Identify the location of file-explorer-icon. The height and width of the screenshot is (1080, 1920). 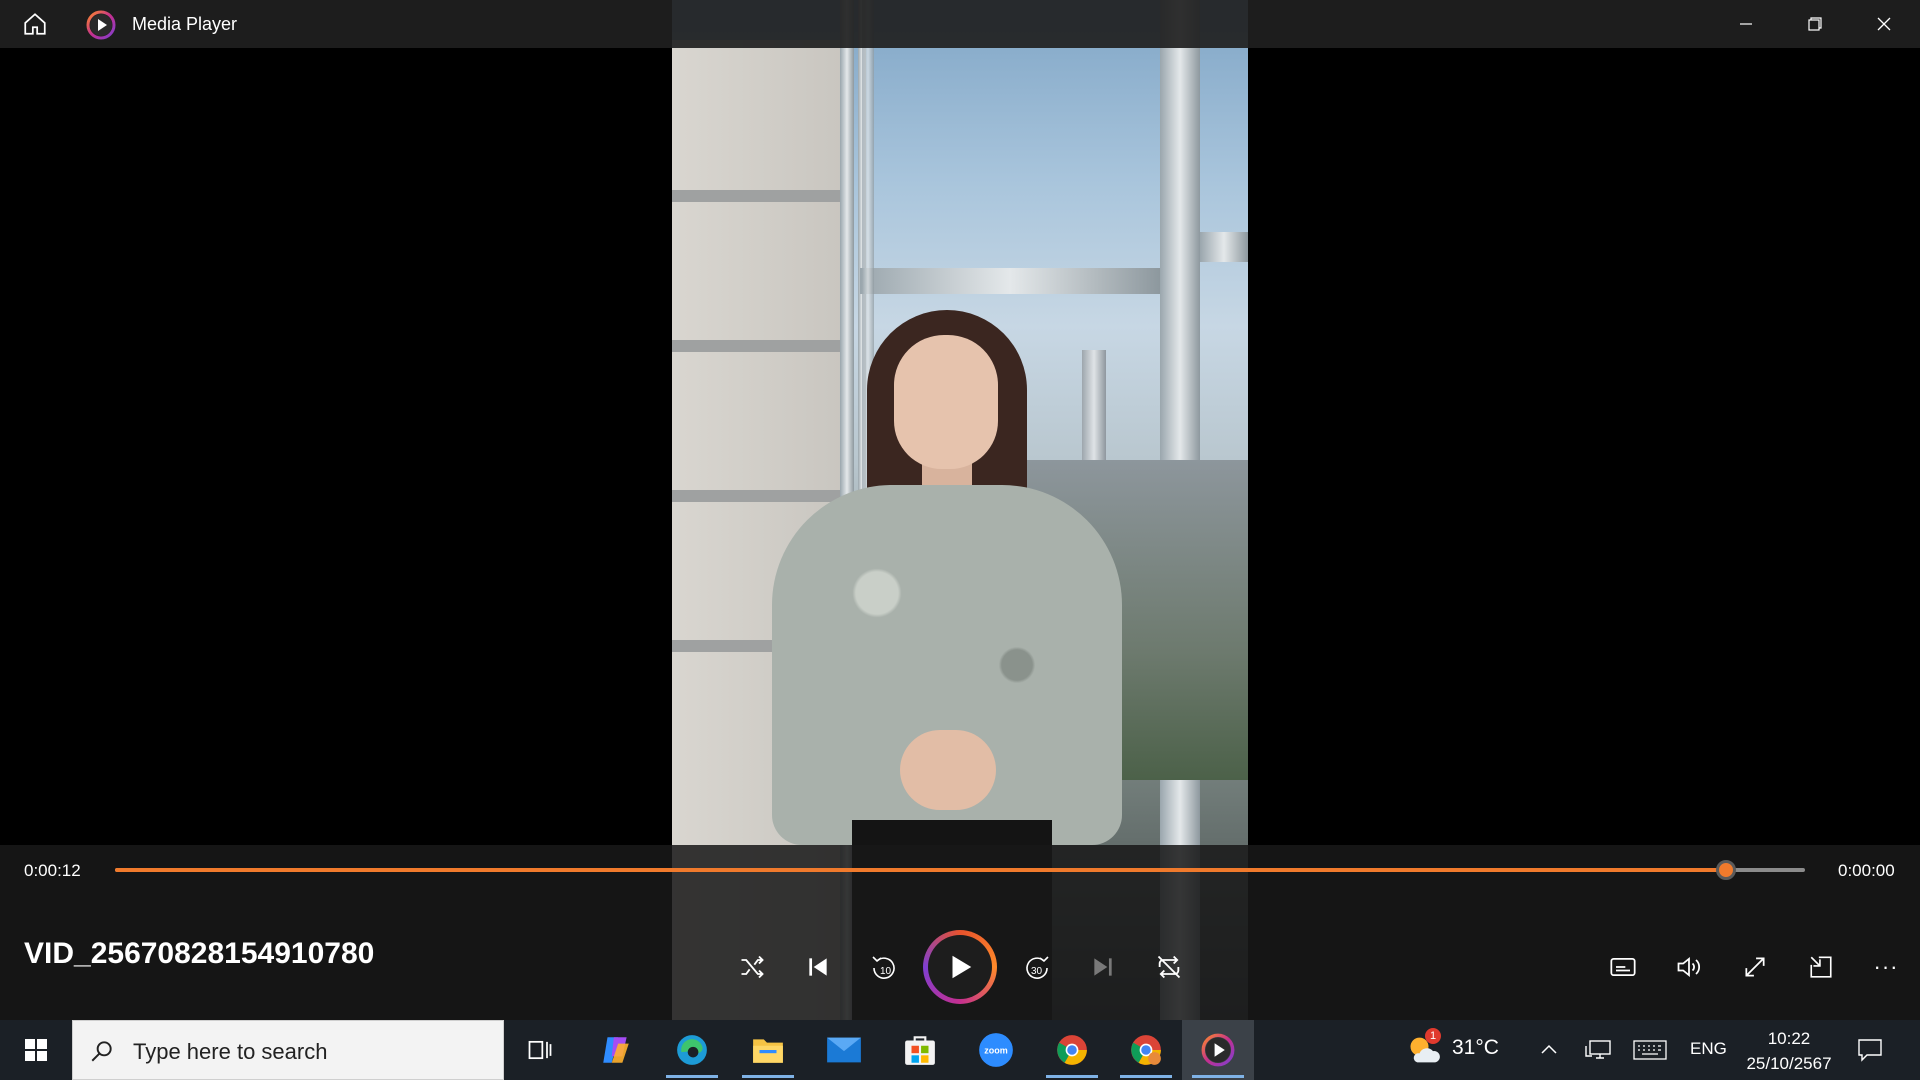
(768, 1051).